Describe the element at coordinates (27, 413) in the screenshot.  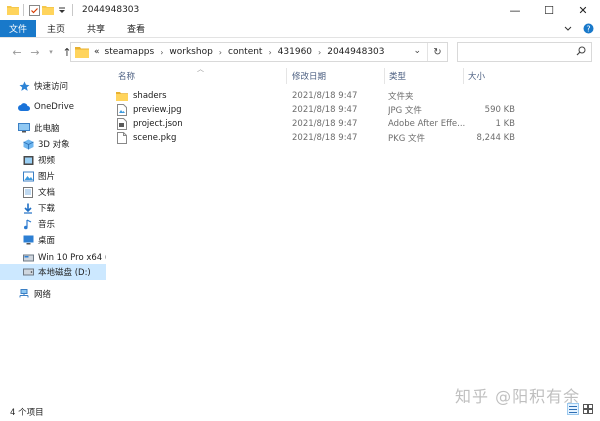
I see `status-item-count: 4 个项目` at that location.